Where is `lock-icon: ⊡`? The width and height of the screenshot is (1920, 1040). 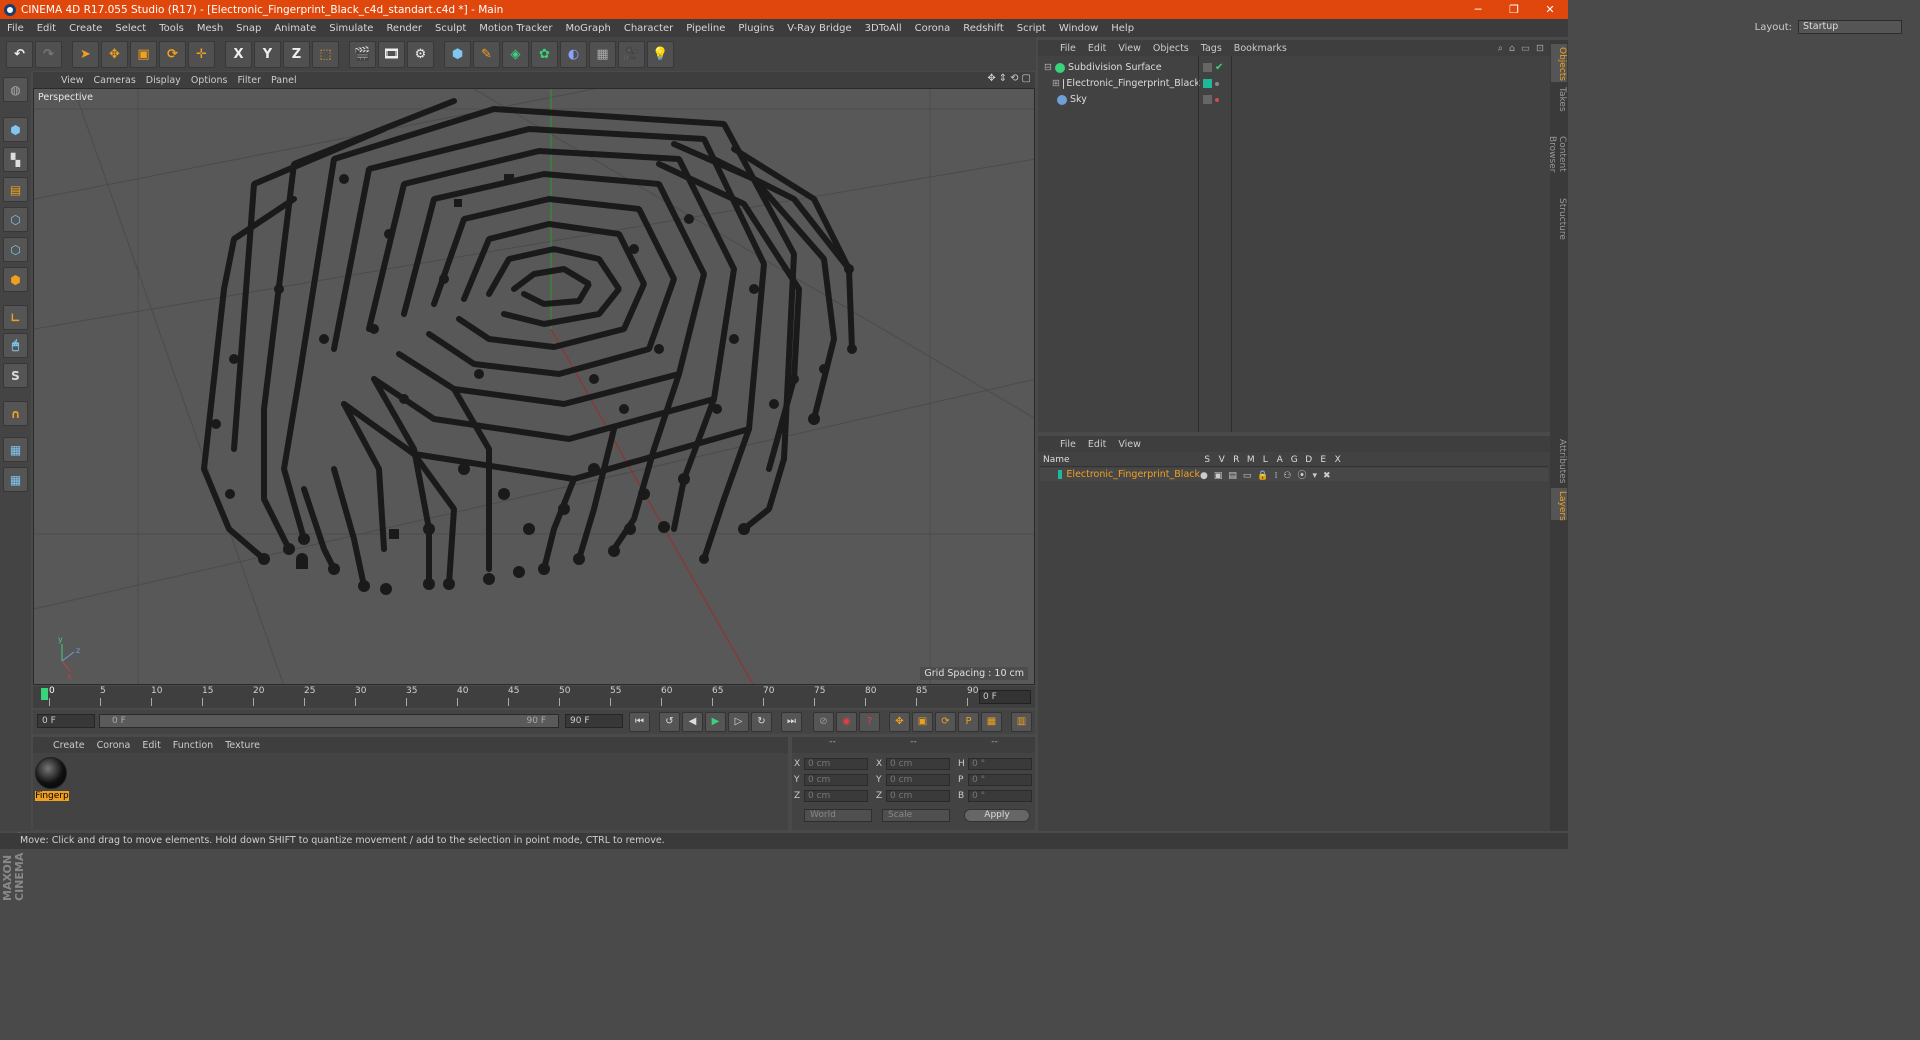
lock-icon: ⊡ is located at coordinates (1540, 48).